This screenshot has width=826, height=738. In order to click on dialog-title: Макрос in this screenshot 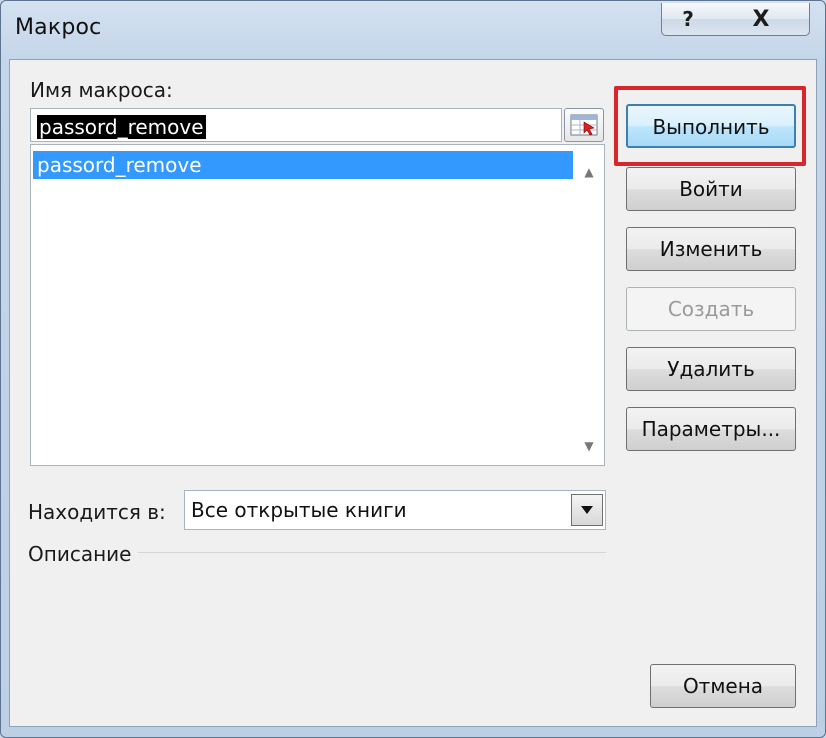, I will do `click(58, 27)`.